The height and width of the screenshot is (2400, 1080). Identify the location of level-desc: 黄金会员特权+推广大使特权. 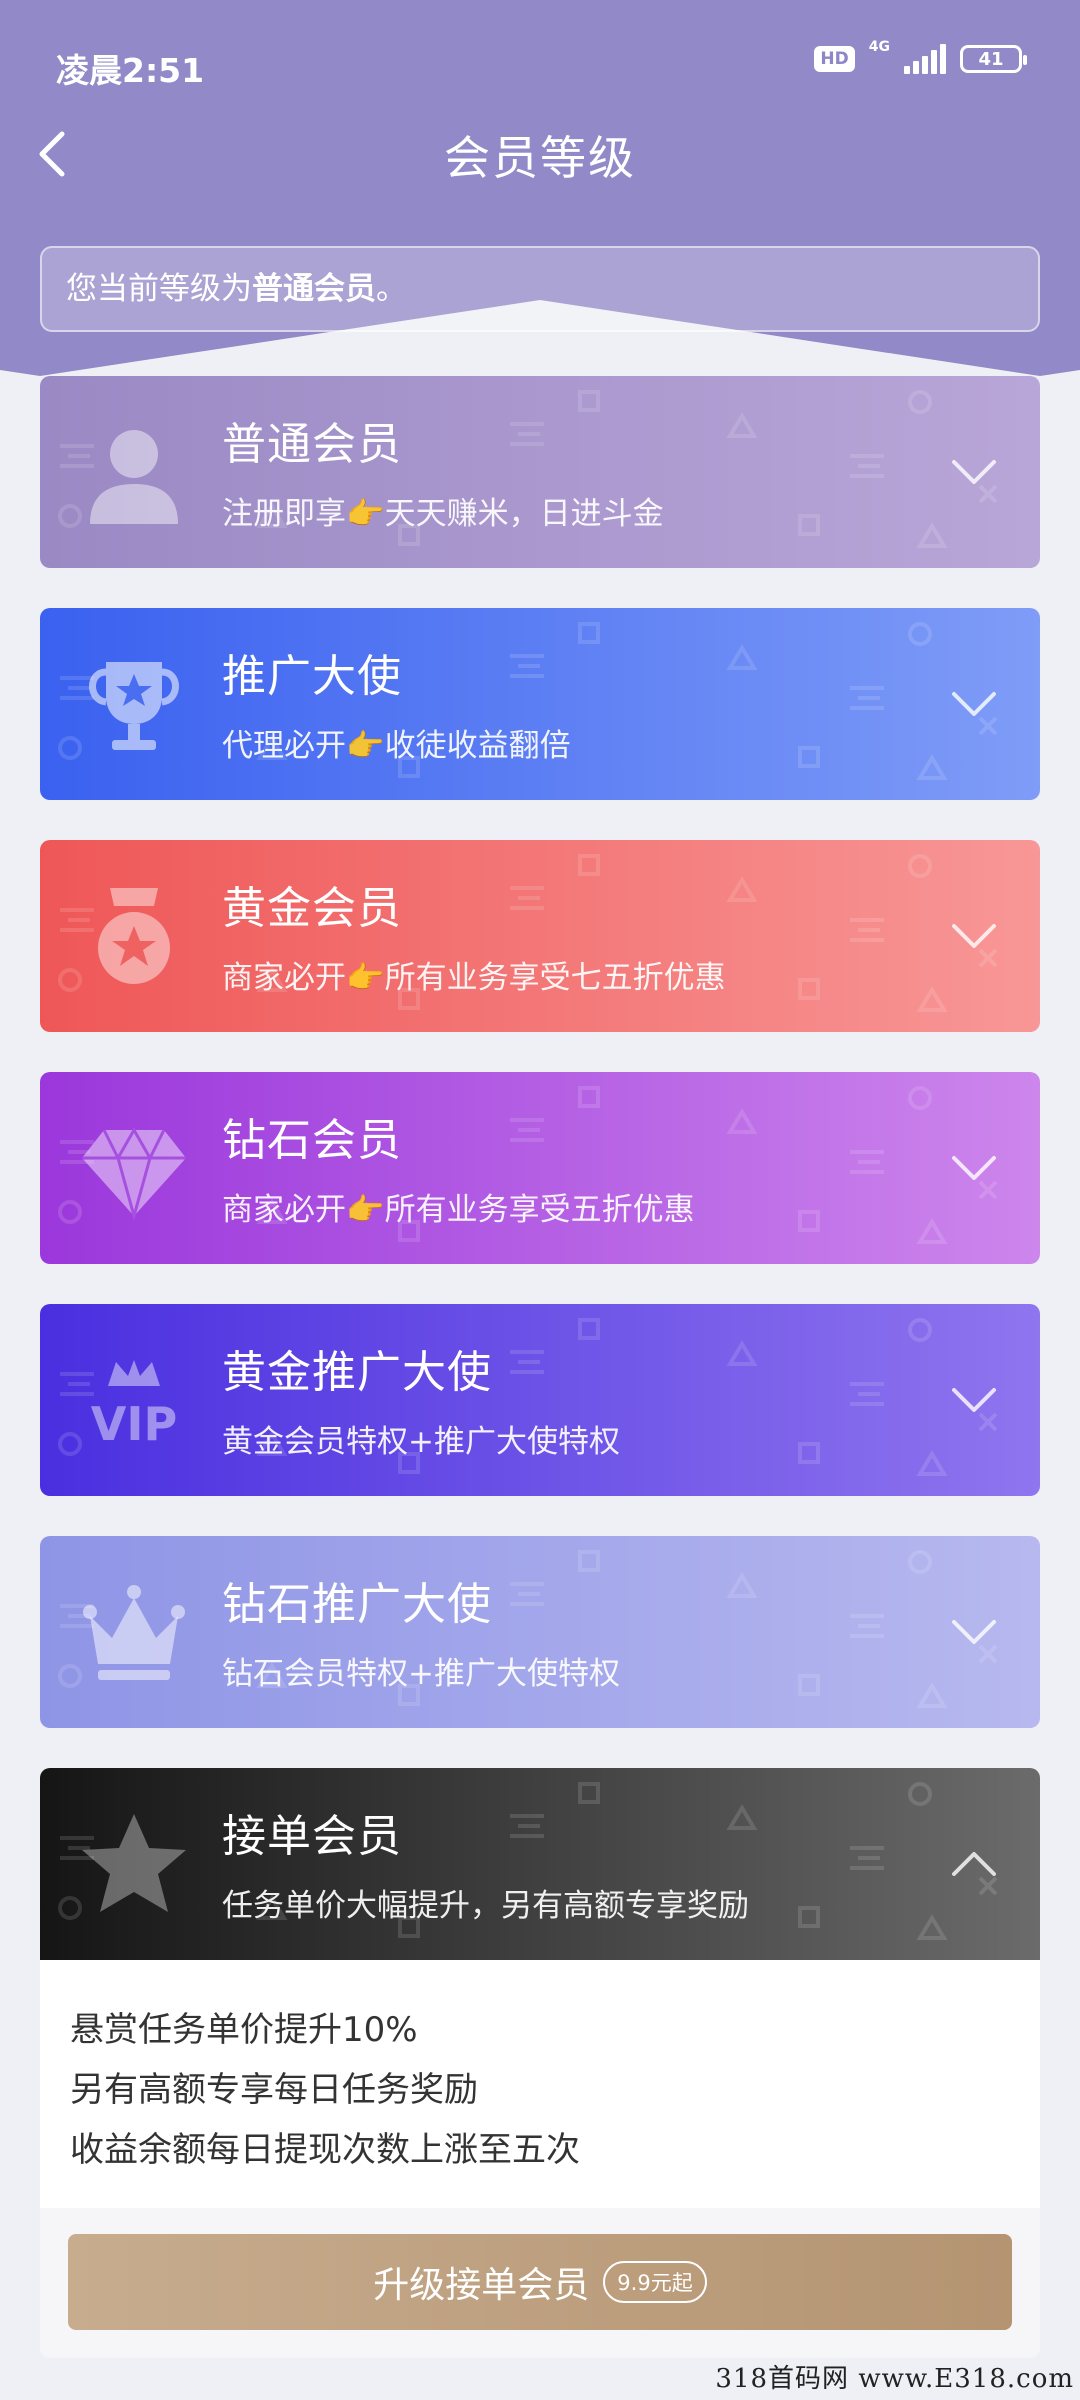
(421, 1442).